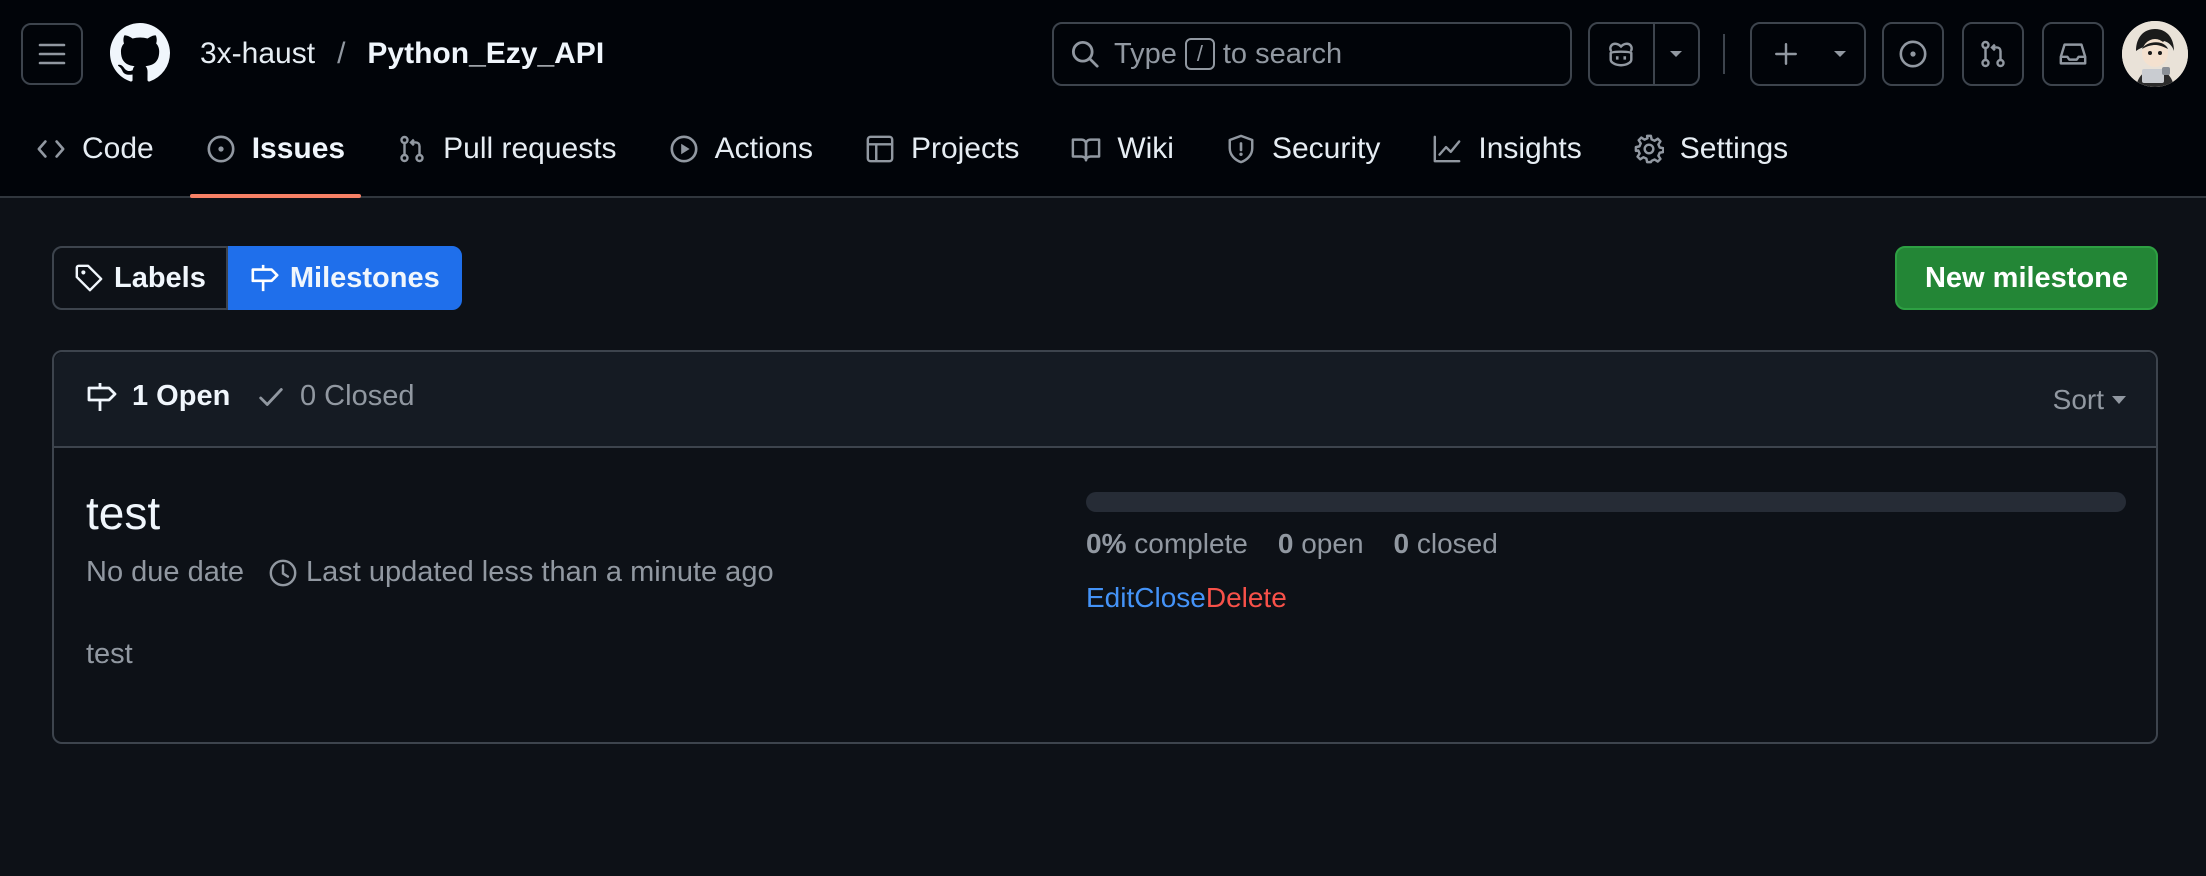 The width and height of the screenshot is (2206, 876). What do you see at coordinates (1249, 149) in the screenshot?
I see `shield-icon` at bounding box center [1249, 149].